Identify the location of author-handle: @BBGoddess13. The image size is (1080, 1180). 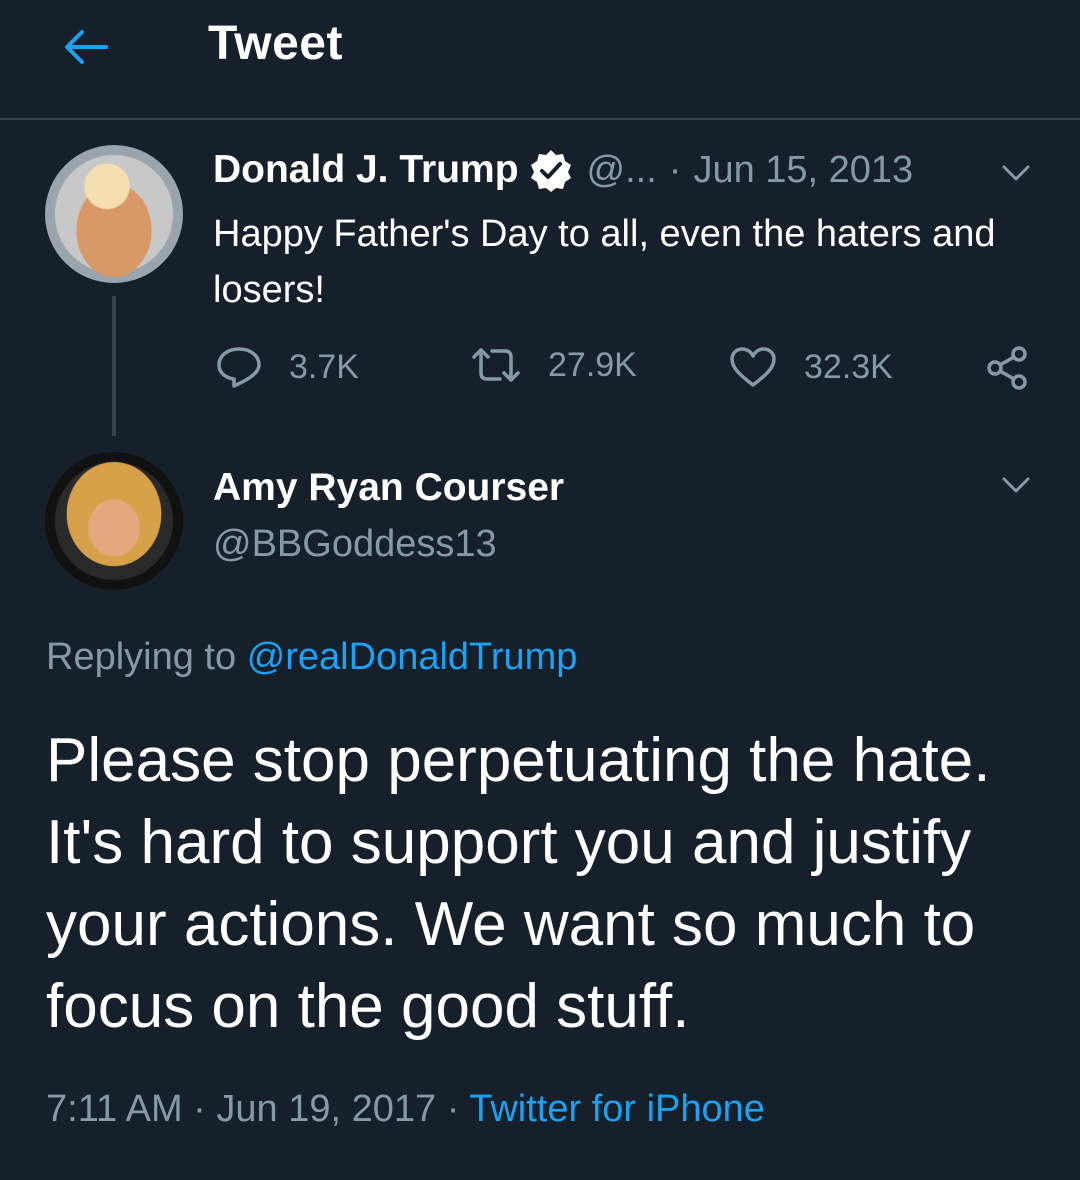
(355, 544).